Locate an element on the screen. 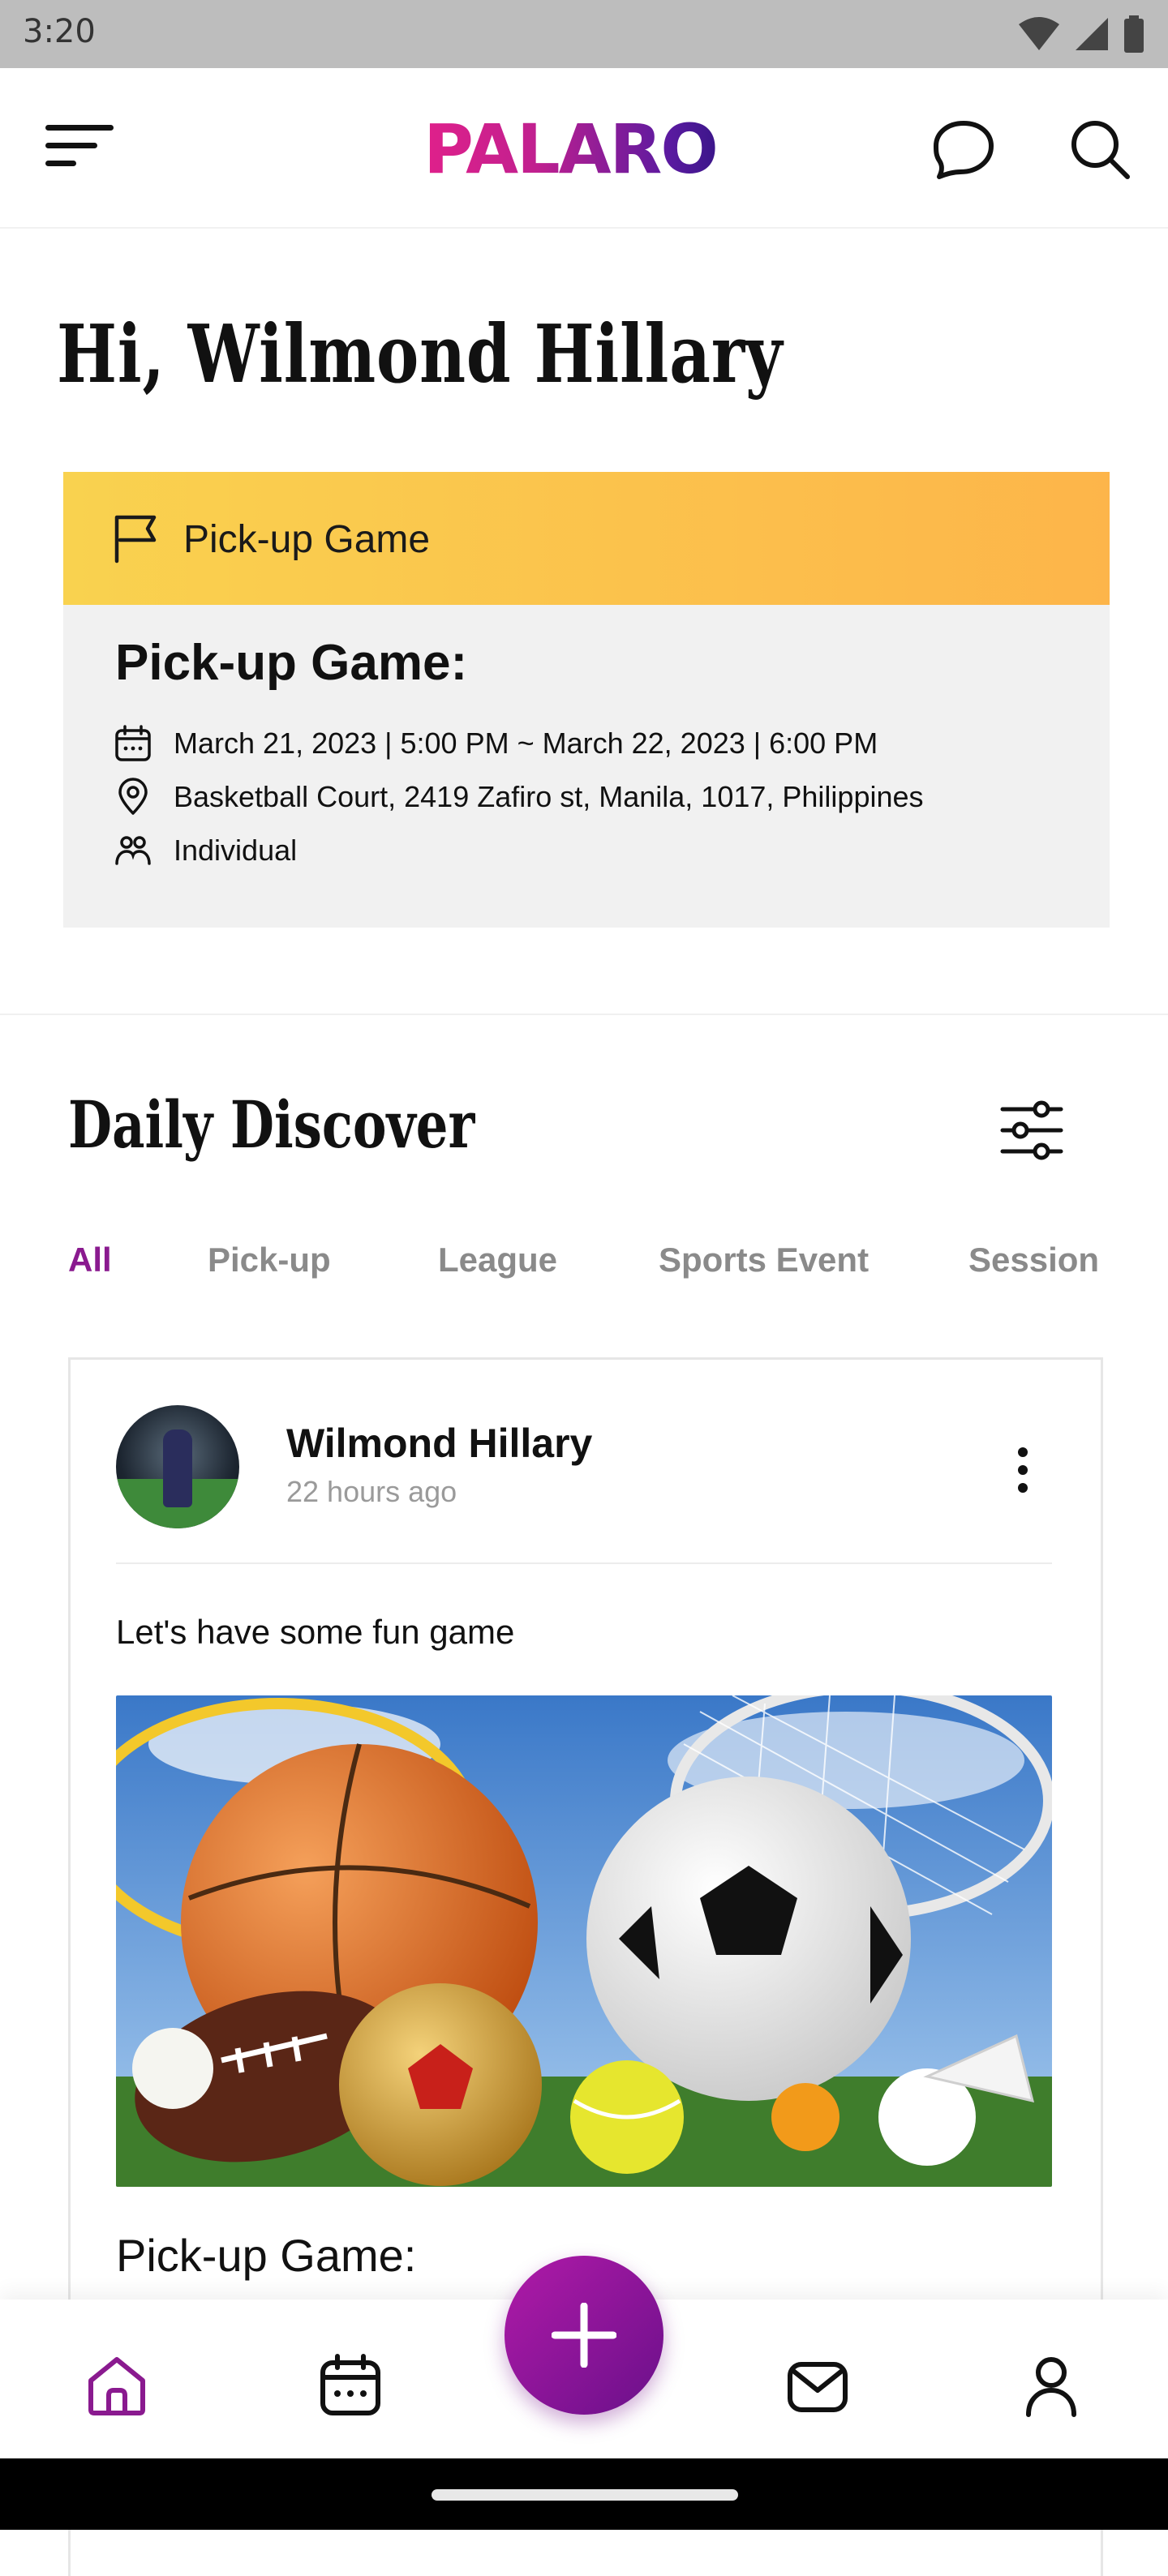 The height and width of the screenshot is (2576, 1168). discover-title: Daily Discover is located at coordinates (271, 1125).